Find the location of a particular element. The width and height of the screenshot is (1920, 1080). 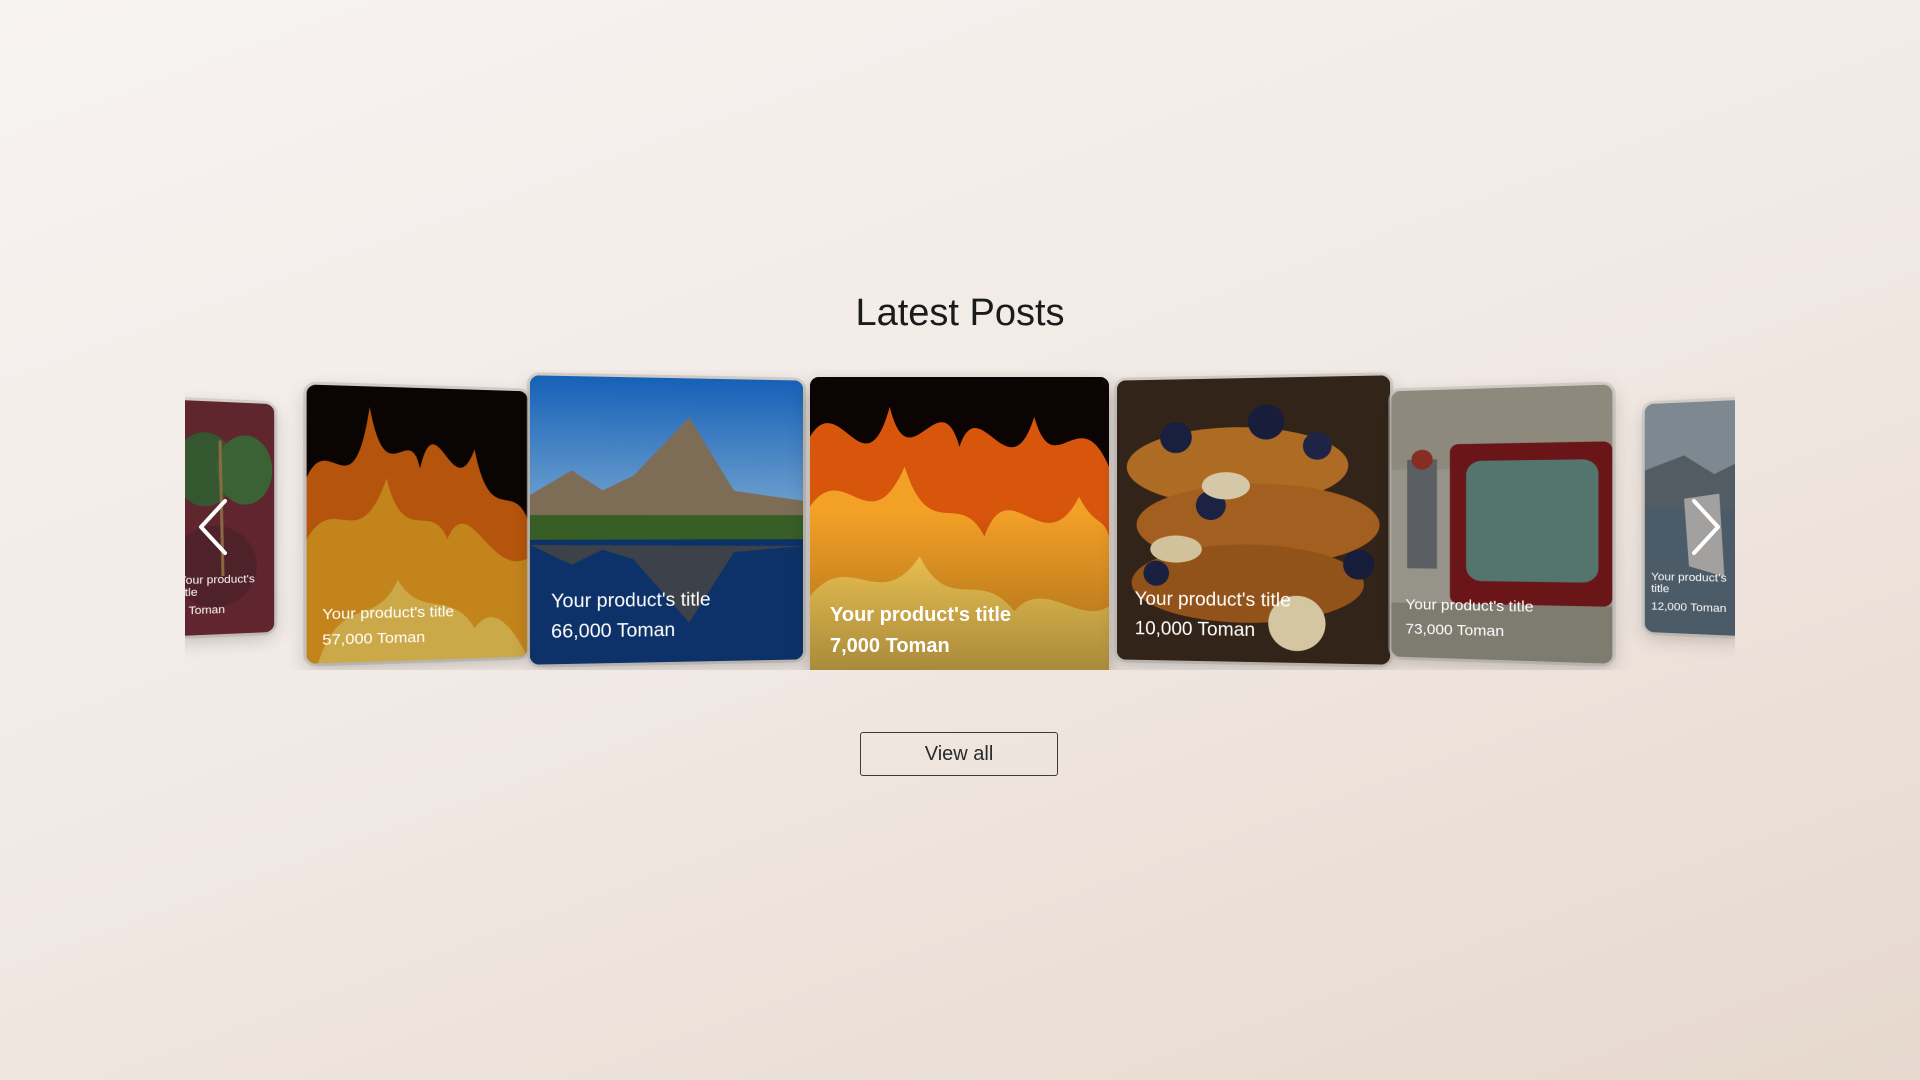

section-title: Latest Posts is located at coordinates (960, 313).